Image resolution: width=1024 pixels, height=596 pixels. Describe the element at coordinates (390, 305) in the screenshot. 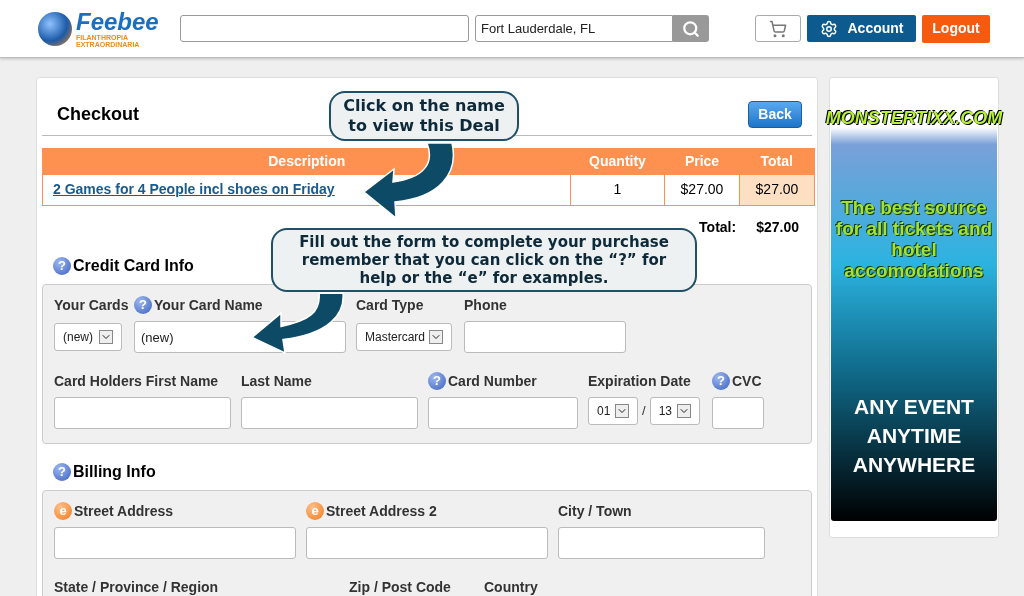

I see `field-label: Card Type` at that location.